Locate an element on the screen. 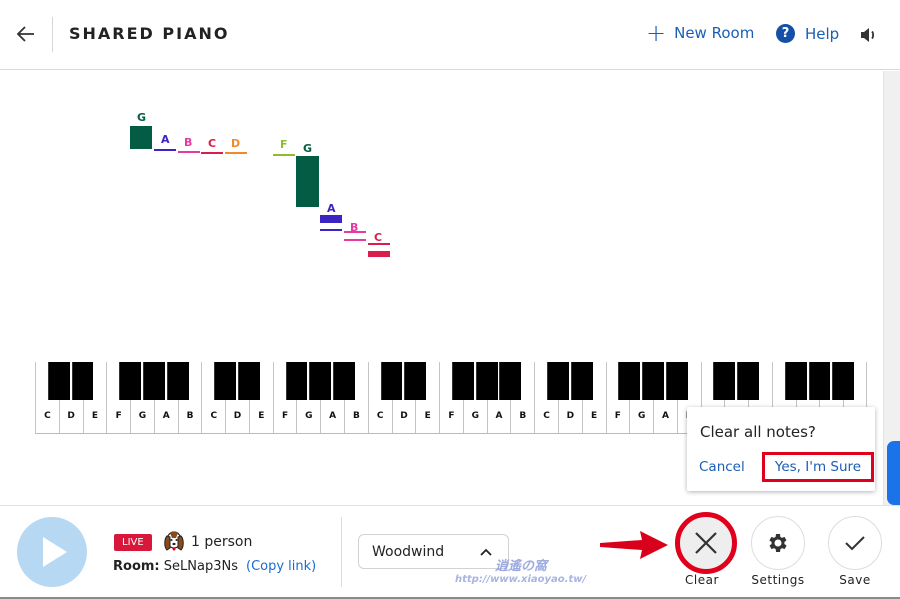 The height and width of the screenshot is (599, 900). copy-link: (Copy link) is located at coordinates (281, 566).